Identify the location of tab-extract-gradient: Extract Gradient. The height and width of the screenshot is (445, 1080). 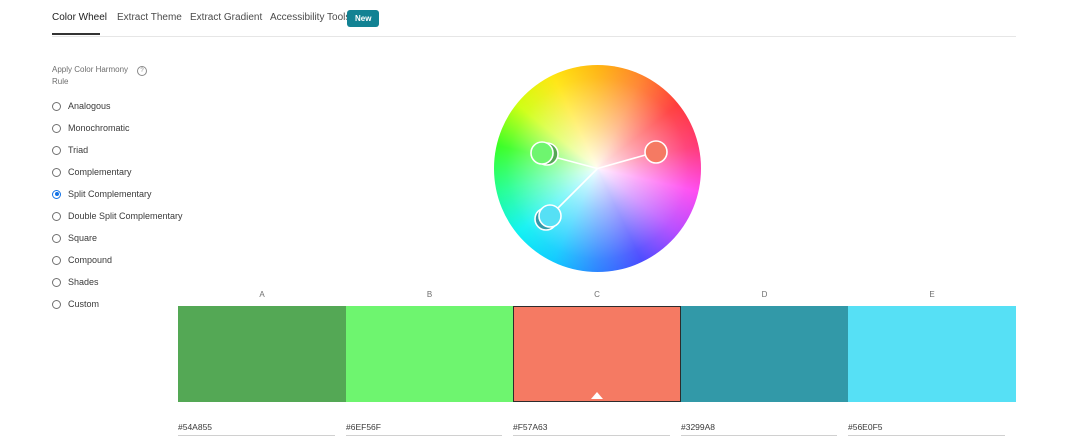
(226, 17).